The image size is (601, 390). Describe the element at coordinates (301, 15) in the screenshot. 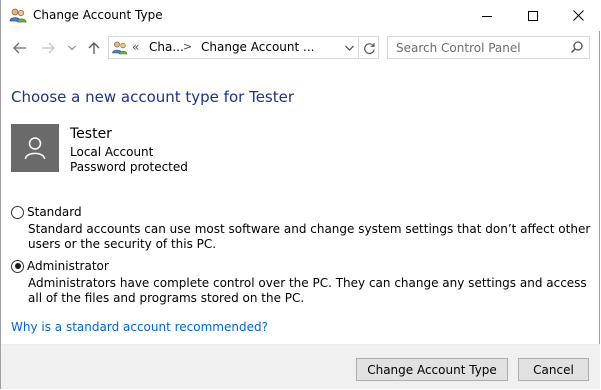

I see `title-bar: Change Account Type` at that location.